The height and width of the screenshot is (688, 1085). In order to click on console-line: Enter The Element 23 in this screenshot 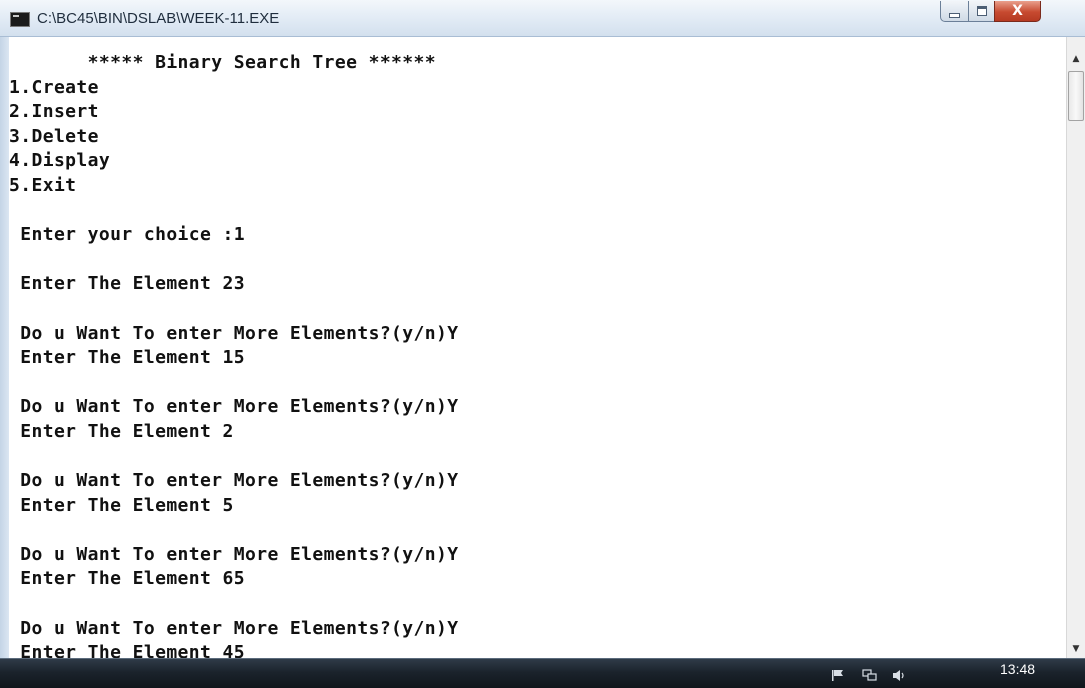, I will do `click(127, 284)`.